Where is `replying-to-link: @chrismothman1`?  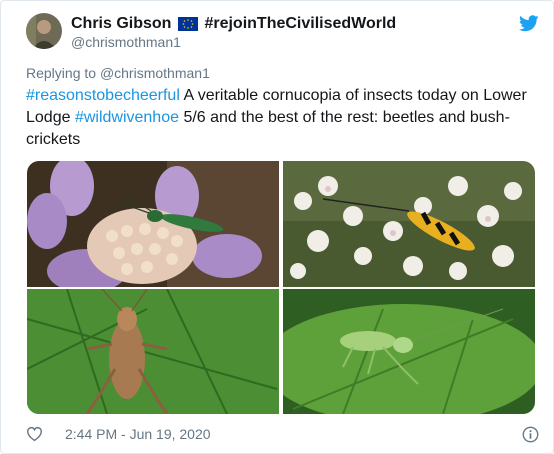
replying-to-link: @chrismothman1 is located at coordinates (155, 73).